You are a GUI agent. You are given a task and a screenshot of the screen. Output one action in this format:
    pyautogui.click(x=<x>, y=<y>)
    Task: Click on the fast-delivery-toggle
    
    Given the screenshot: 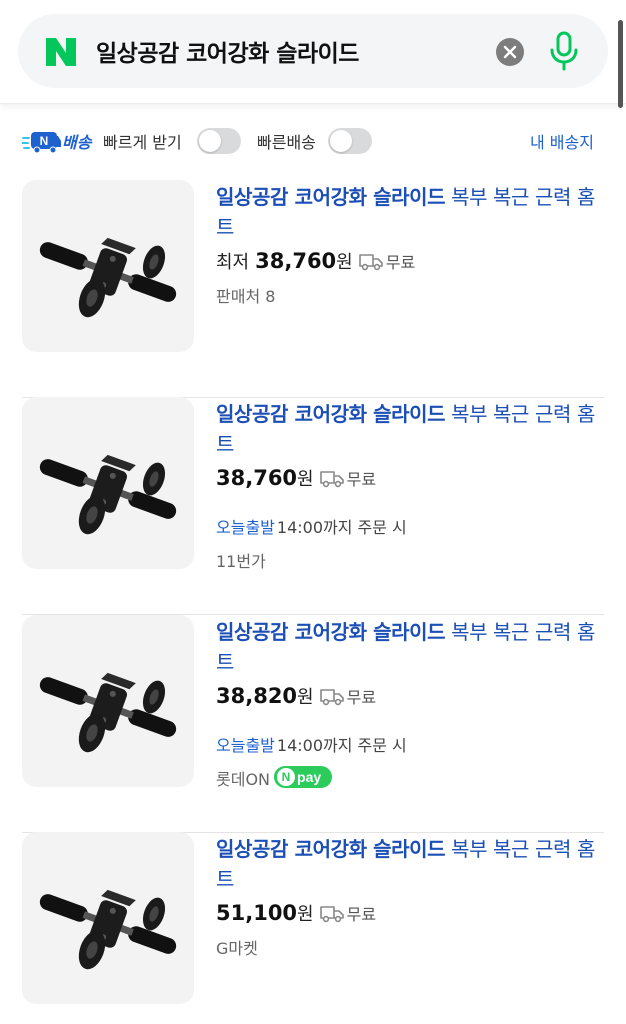 What is the action you would take?
    pyautogui.click(x=219, y=141)
    